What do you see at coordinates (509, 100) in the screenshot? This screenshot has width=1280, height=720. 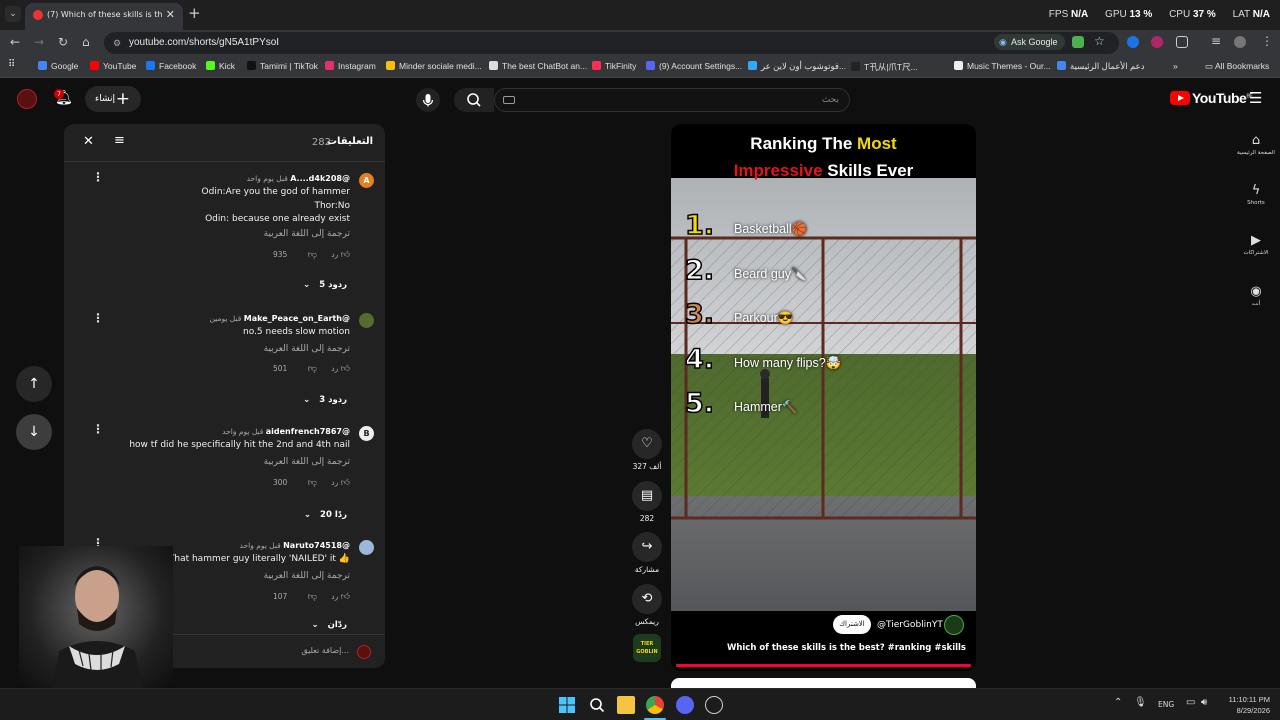 I see `keyboard-icon` at bounding box center [509, 100].